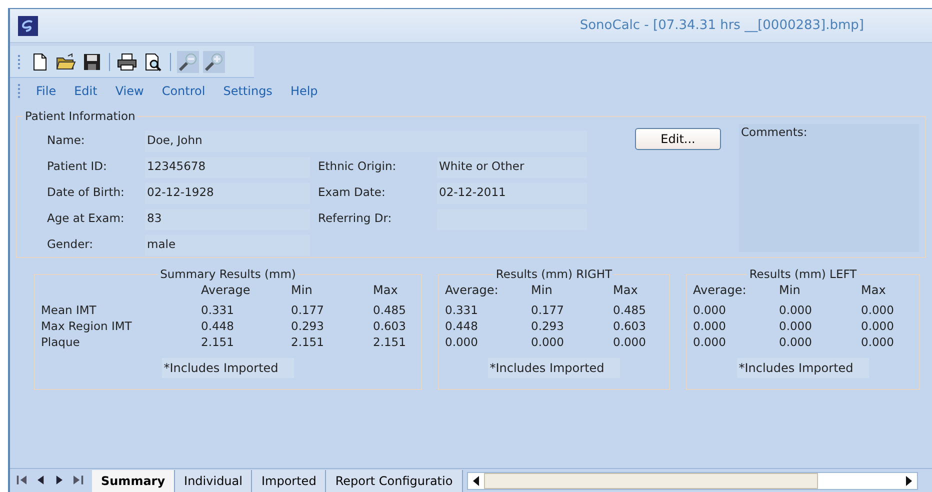 The height and width of the screenshot is (492, 932). What do you see at coordinates (183, 91) in the screenshot?
I see `menu-item: Control` at bounding box center [183, 91].